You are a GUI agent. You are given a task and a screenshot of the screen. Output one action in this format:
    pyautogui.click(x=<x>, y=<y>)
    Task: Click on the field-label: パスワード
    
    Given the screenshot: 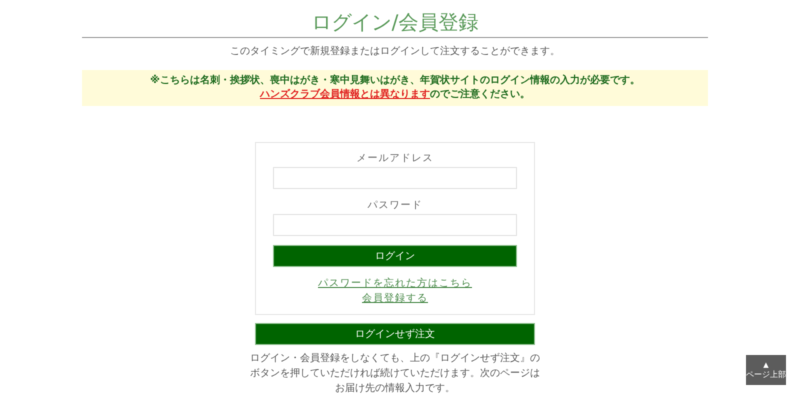 What is the action you would take?
    pyautogui.click(x=395, y=205)
    